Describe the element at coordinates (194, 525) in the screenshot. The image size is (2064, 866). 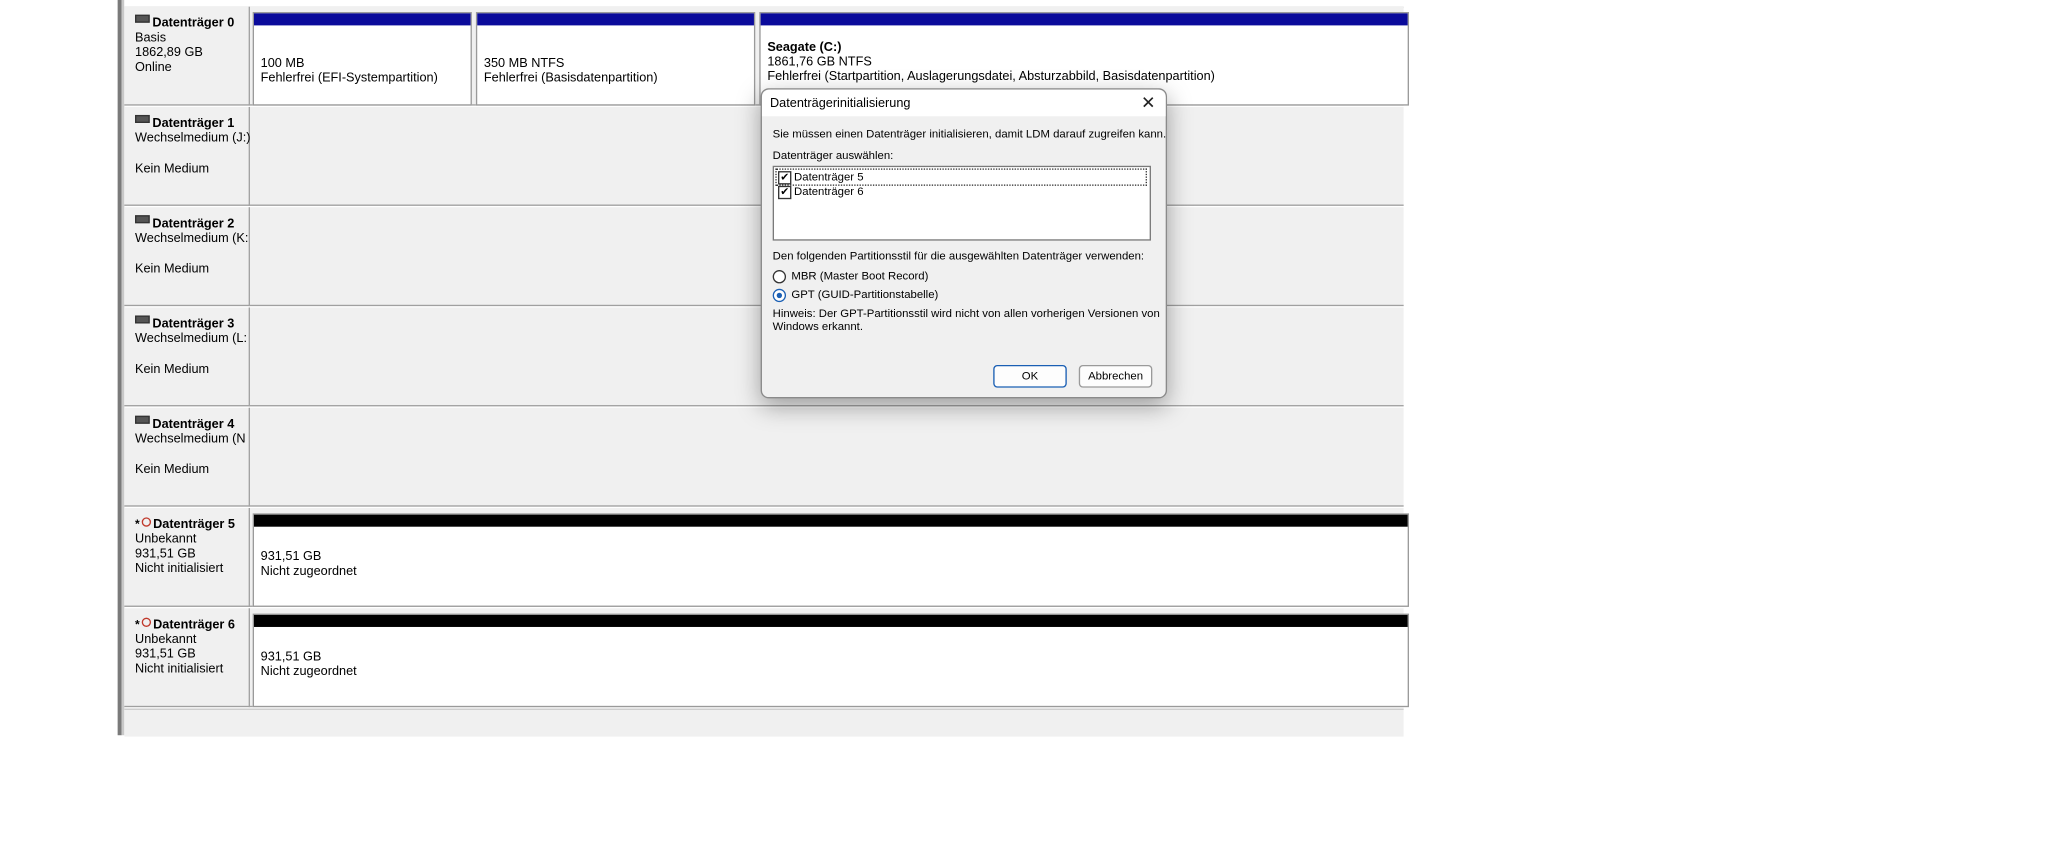
I see `disk-name: Datenträger 5` at that location.